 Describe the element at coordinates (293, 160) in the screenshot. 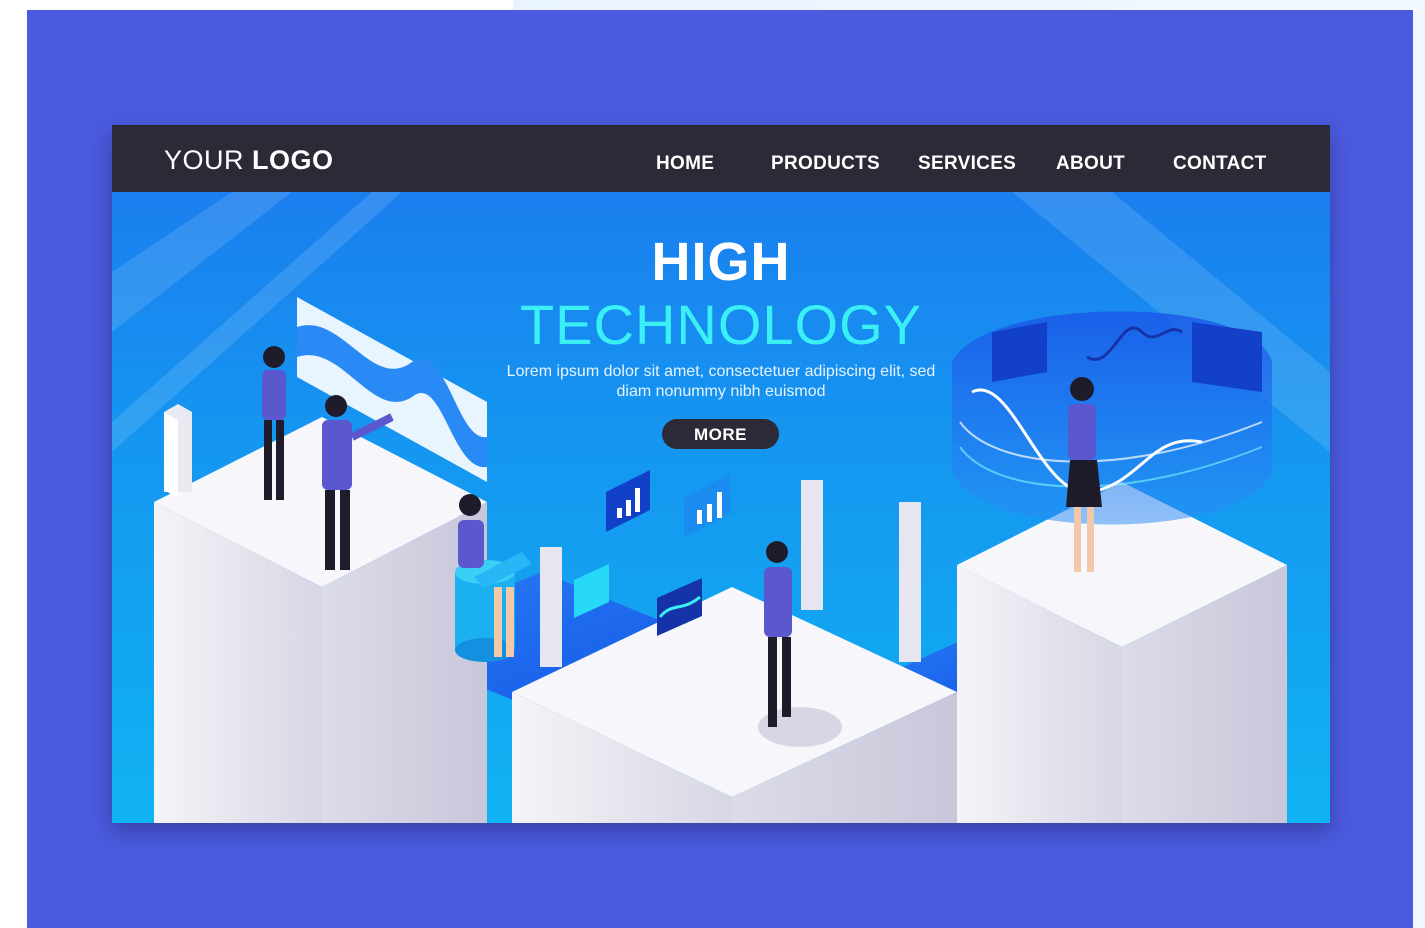

I see `logo-text-bold: LOGO` at that location.